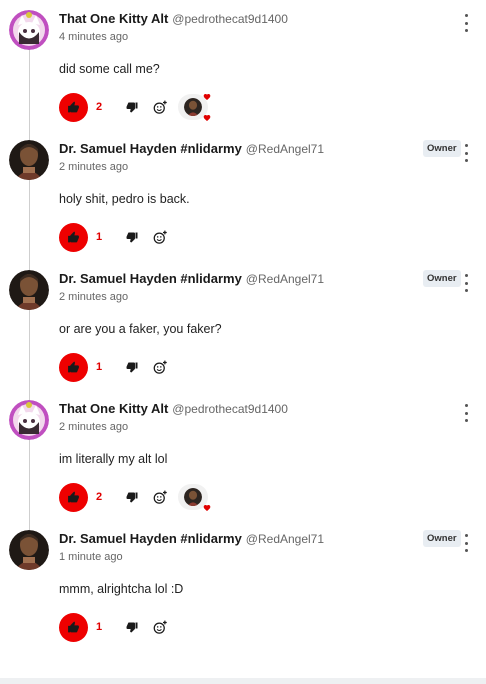  I want to click on footer-divider, so click(243, 681).